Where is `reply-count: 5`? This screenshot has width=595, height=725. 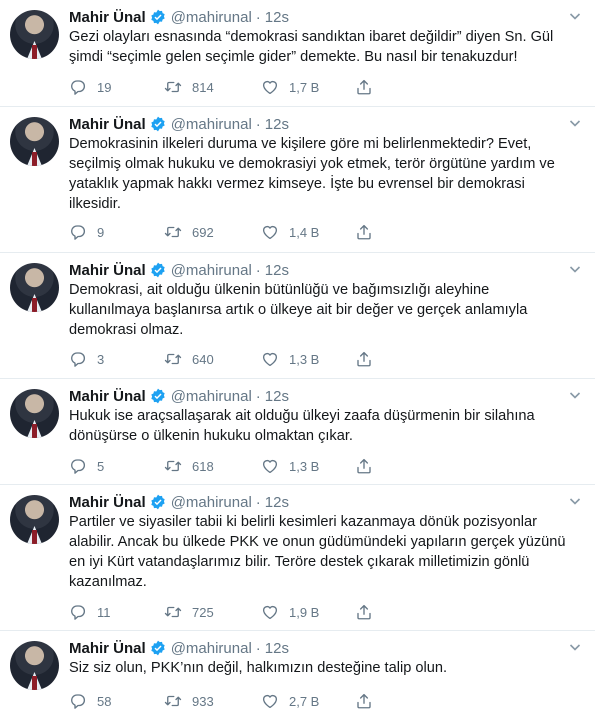 reply-count: 5 is located at coordinates (101, 466).